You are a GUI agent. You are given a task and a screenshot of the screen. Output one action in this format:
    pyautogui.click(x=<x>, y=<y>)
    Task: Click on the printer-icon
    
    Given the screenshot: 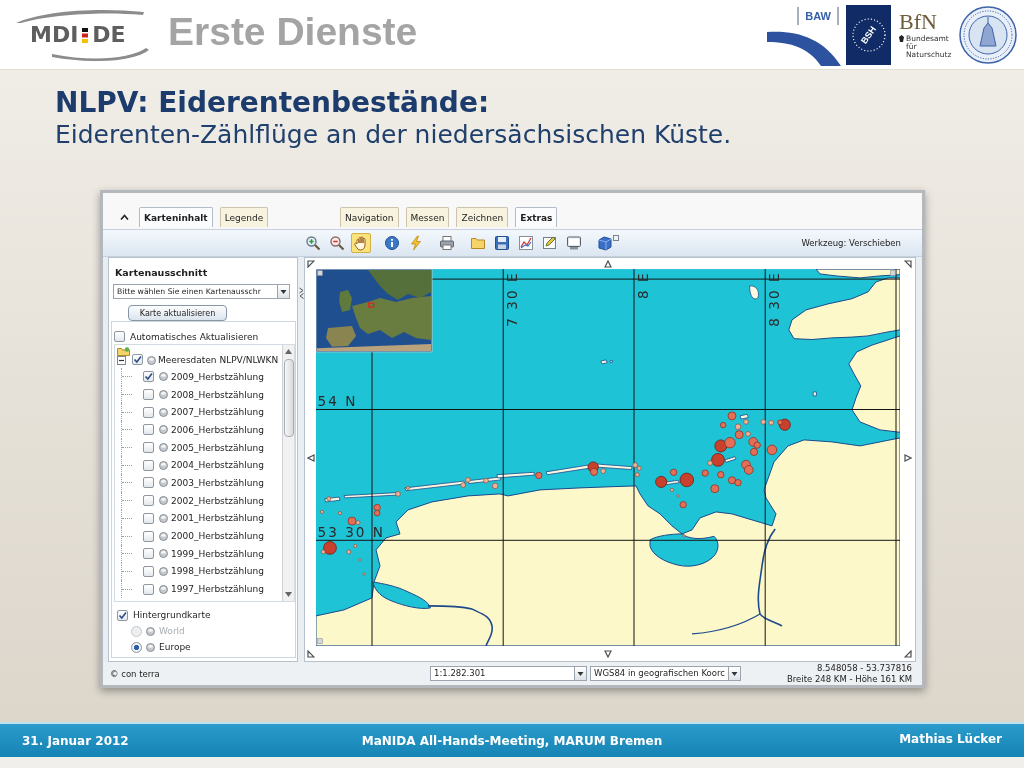 What is the action you would take?
    pyautogui.click(x=447, y=243)
    